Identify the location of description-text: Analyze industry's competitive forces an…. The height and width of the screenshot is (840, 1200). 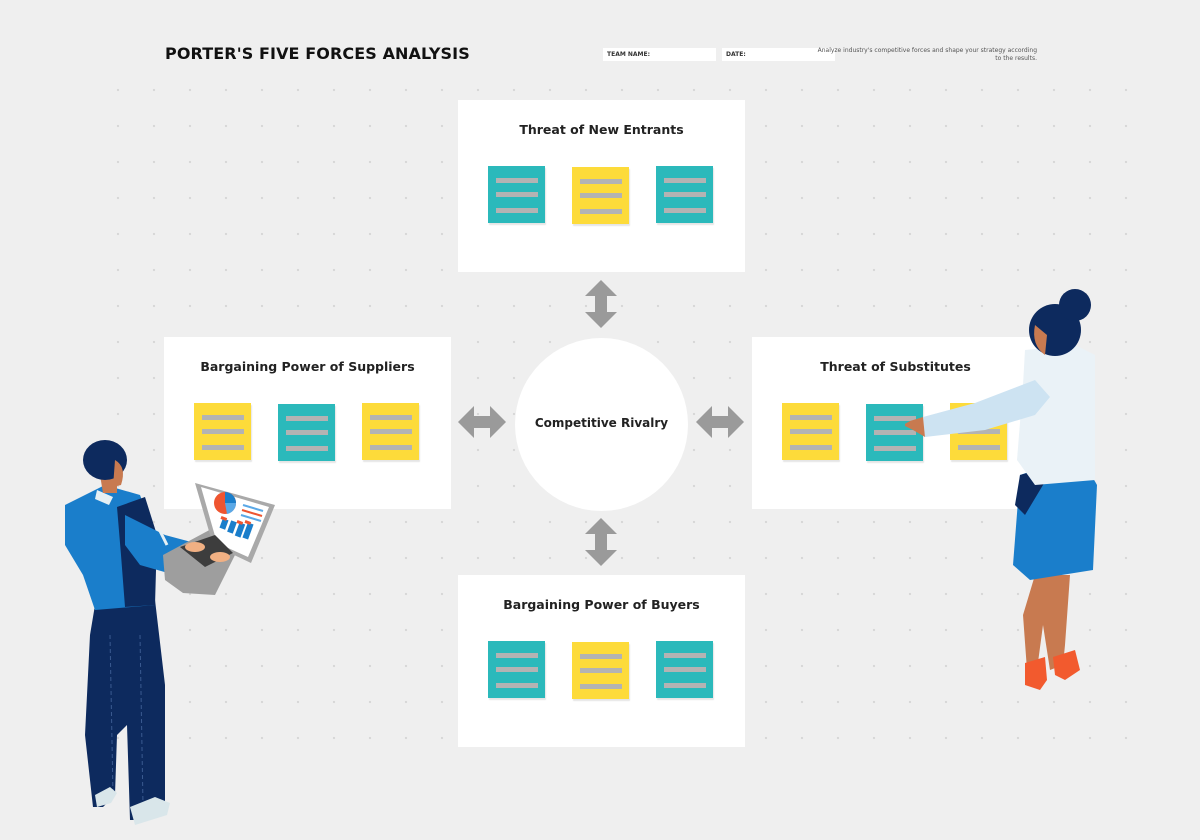
(927, 54).